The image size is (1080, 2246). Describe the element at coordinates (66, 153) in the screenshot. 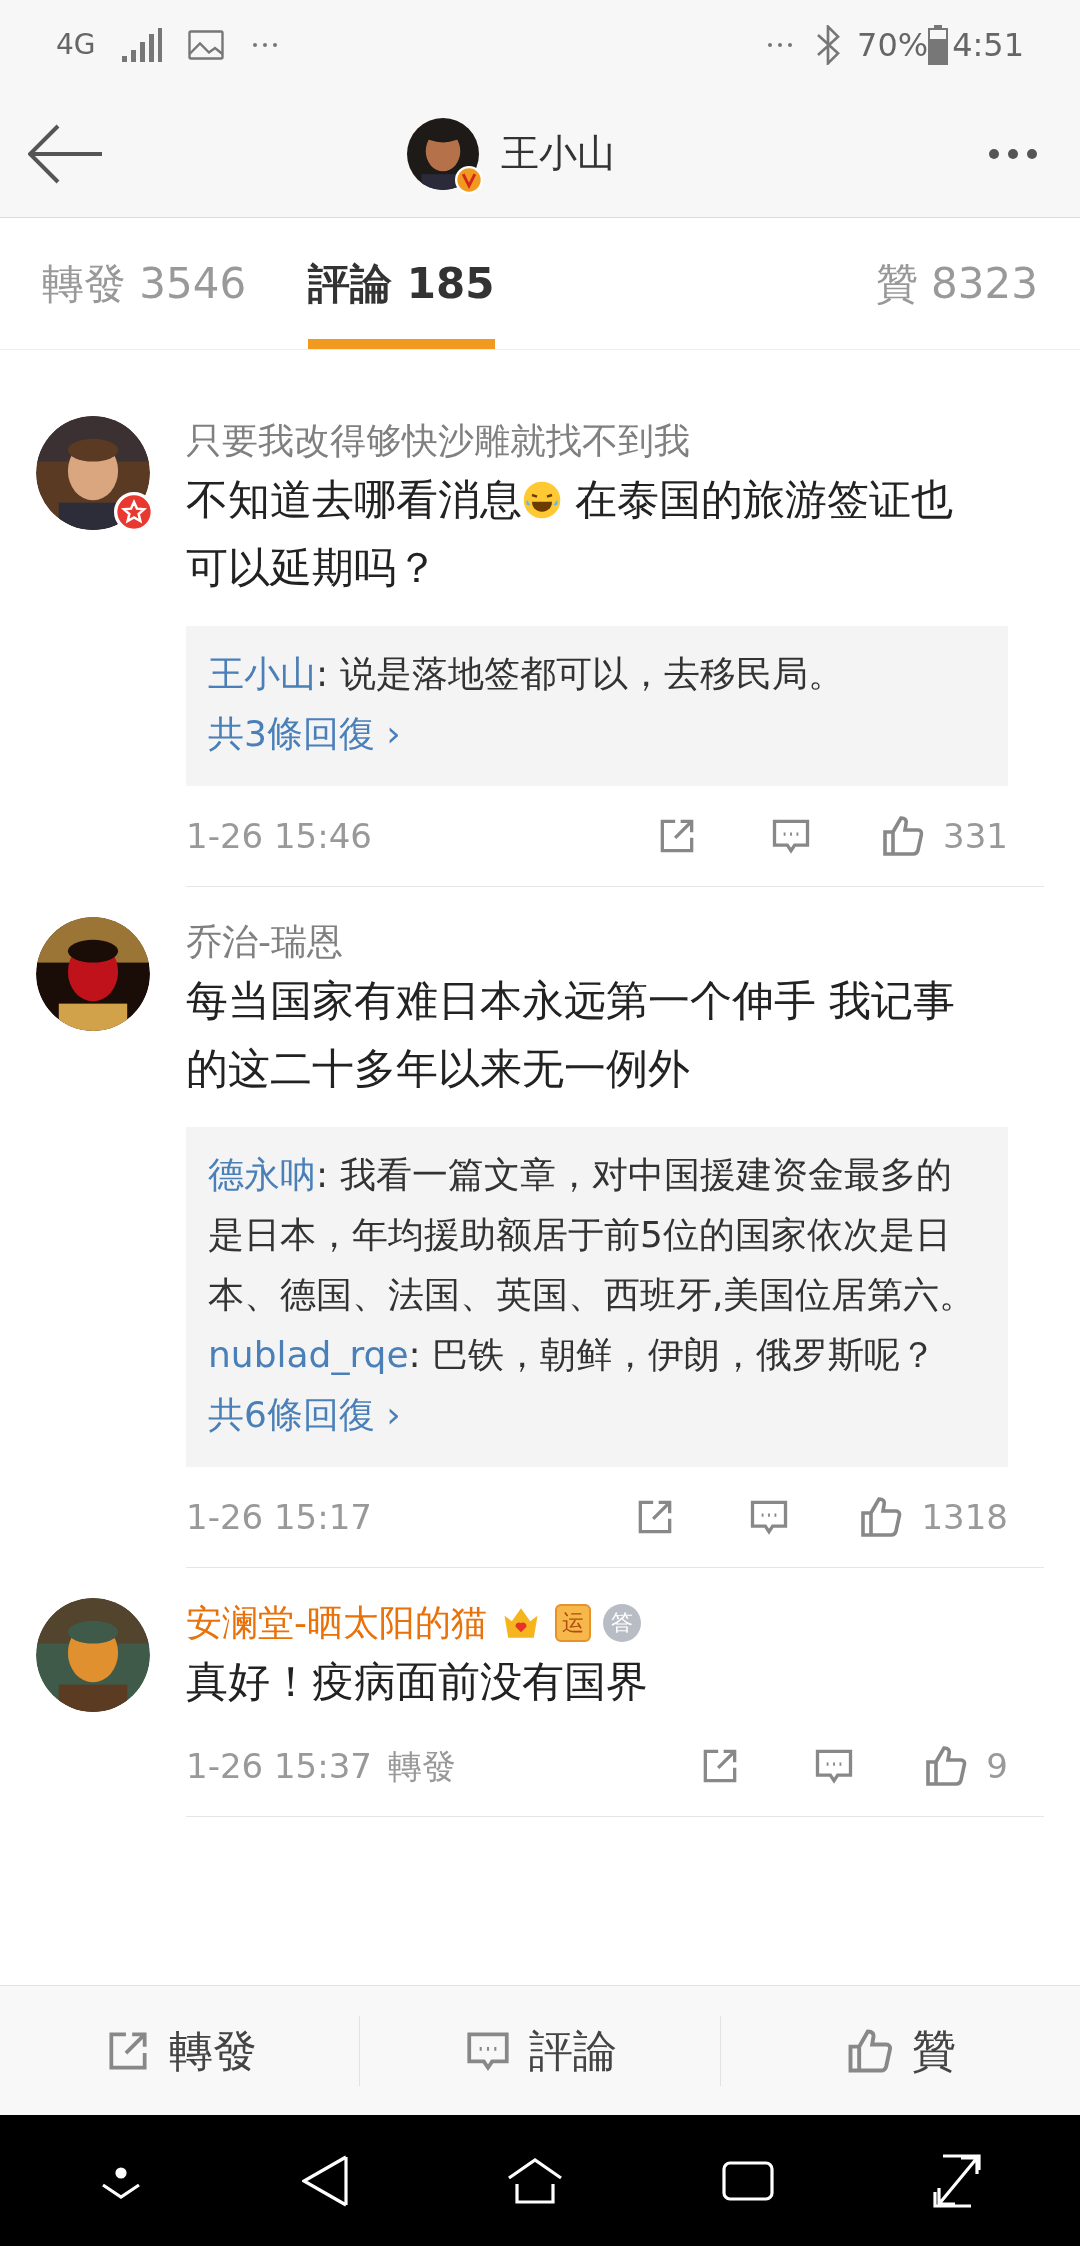

I see `back-arrow-icon` at that location.